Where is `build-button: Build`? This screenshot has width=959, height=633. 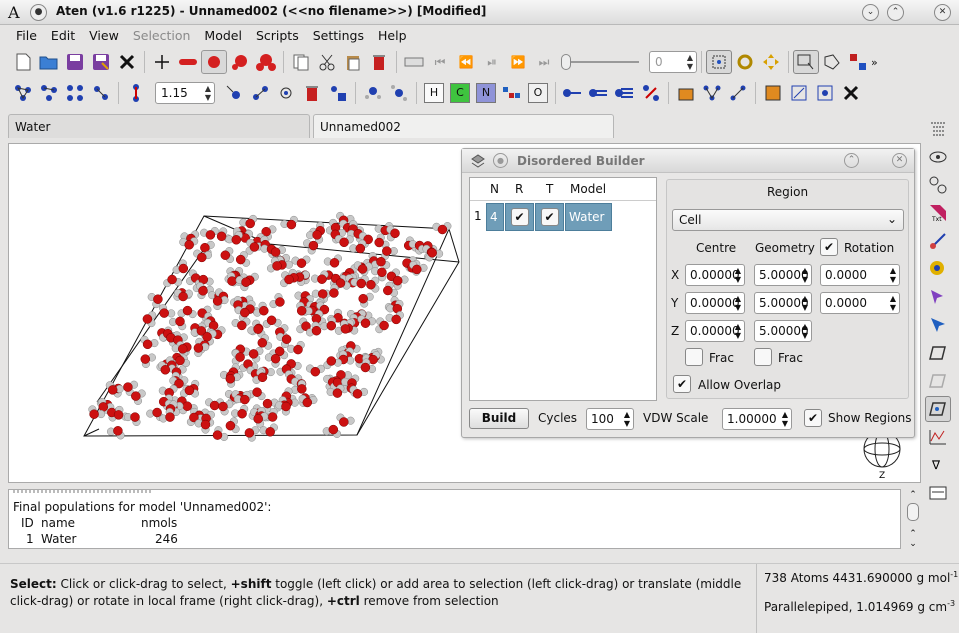 build-button: Build is located at coordinates (499, 418).